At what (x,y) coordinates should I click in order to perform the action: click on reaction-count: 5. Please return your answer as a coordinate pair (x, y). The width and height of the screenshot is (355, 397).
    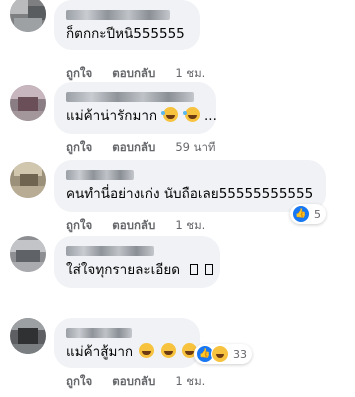
    Looking at the image, I should click on (317, 214).